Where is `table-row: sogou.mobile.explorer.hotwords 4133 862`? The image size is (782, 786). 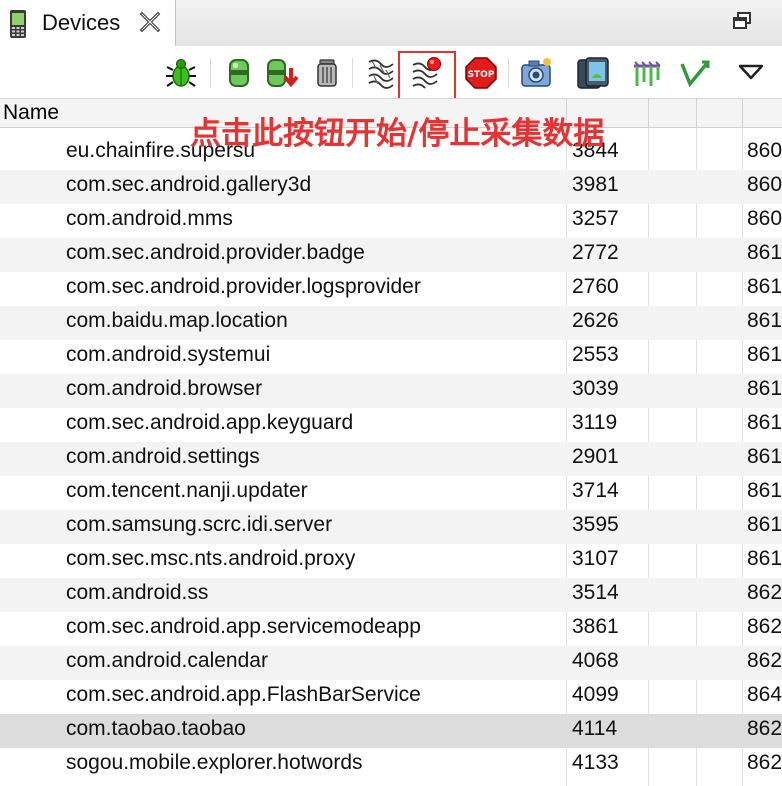 table-row: sogou.mobile.explorer.hotwords 4133 862 is located at coordinates (391, 765).